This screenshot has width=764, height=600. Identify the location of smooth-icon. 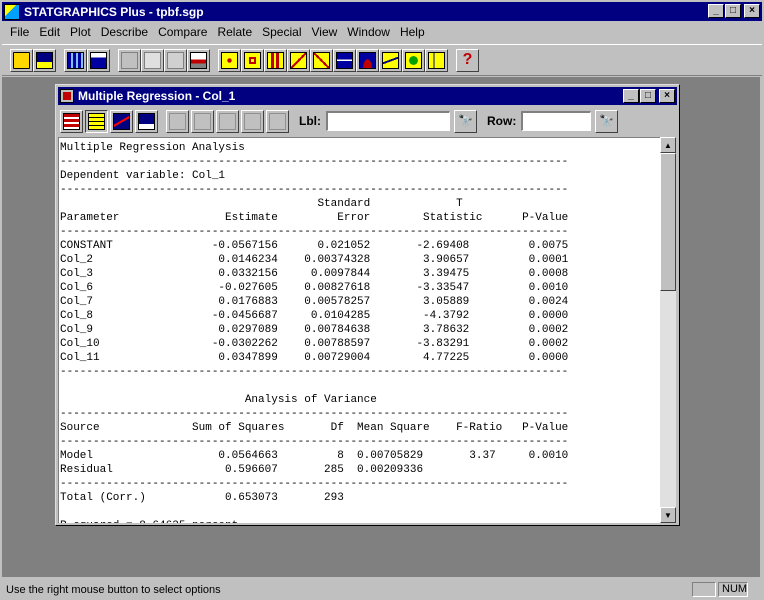
(252, 121).